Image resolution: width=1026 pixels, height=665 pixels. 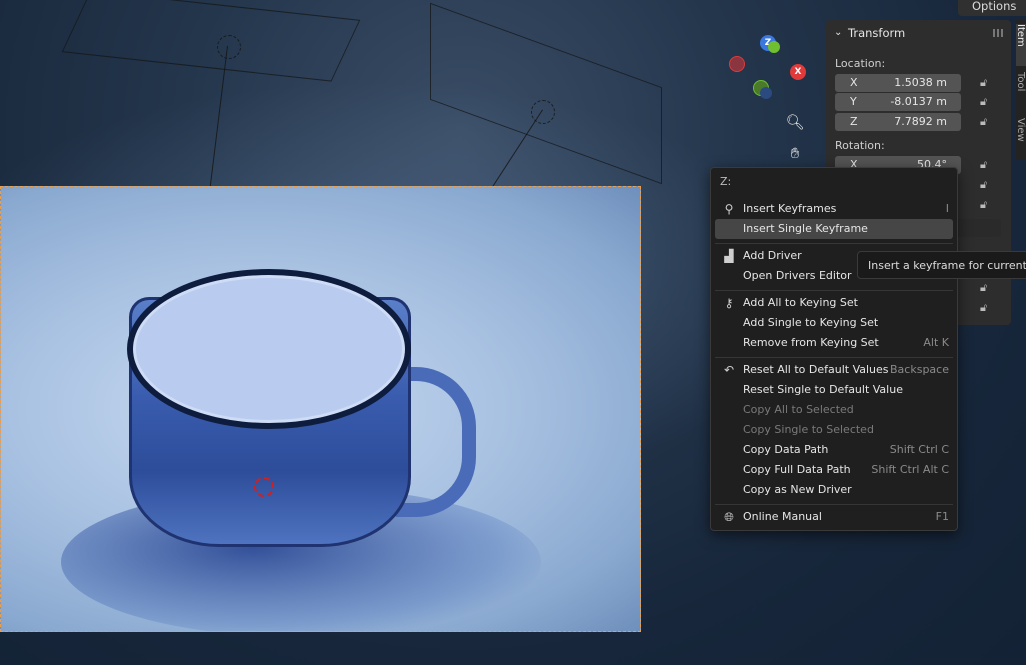 What do you see at coordinates (729, 370) in the screenshot?
I see `reset-icon: ↶` at bounding box center [729, 370].